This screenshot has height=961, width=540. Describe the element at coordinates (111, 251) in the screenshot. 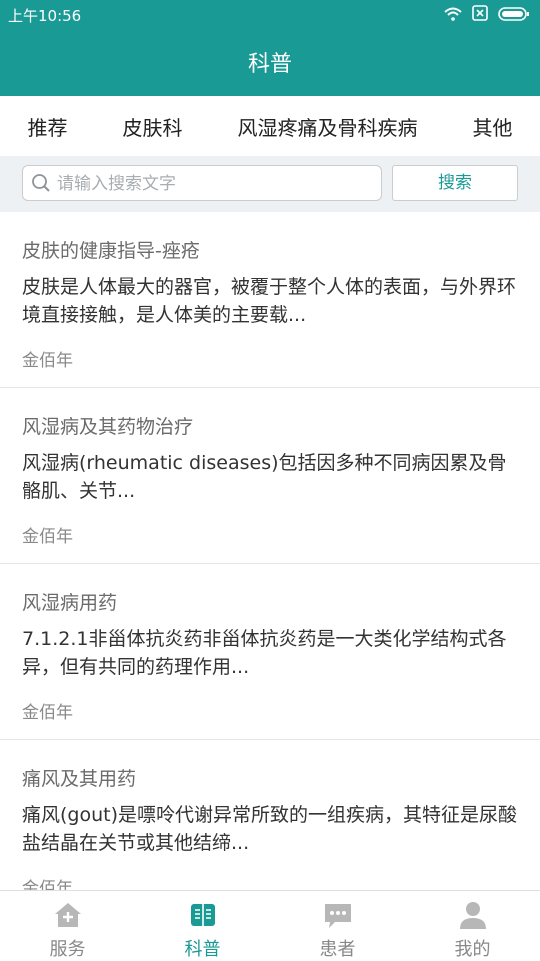

I see `article-title: 皮肤的健康指导-痤疮` at that location.